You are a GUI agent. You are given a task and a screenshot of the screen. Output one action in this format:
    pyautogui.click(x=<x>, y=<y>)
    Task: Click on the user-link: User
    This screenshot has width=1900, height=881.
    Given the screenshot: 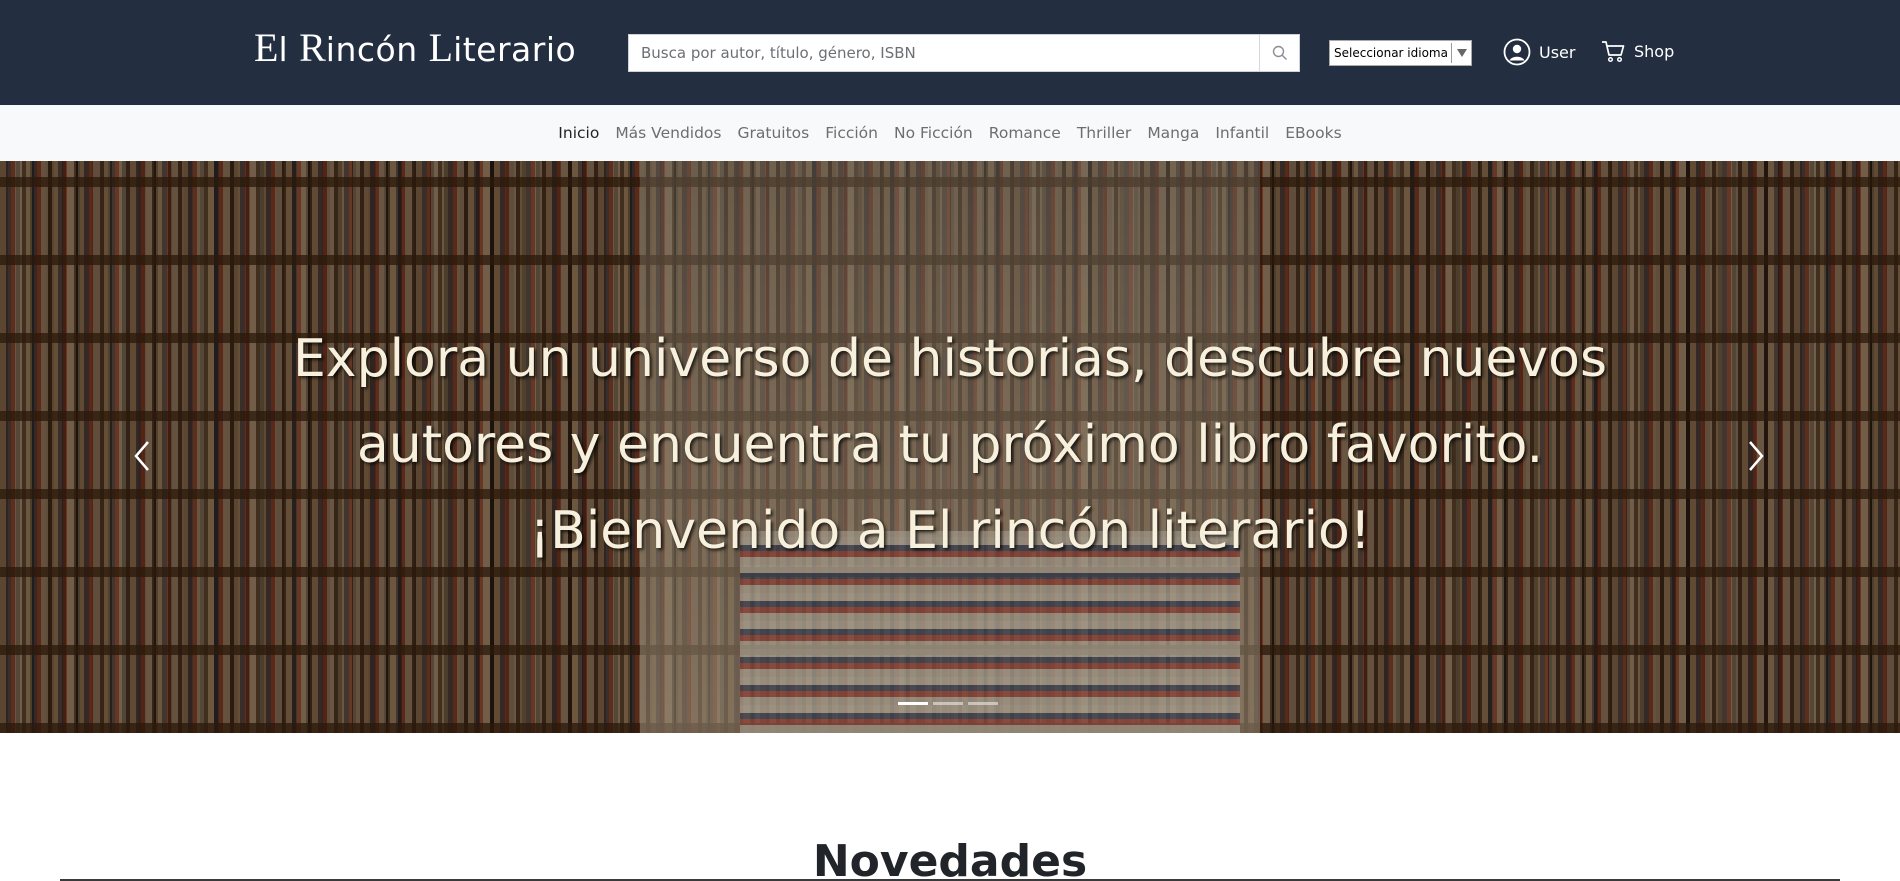 What is the action you would take?
    pyautogui.click(x=1539, y=52)
    